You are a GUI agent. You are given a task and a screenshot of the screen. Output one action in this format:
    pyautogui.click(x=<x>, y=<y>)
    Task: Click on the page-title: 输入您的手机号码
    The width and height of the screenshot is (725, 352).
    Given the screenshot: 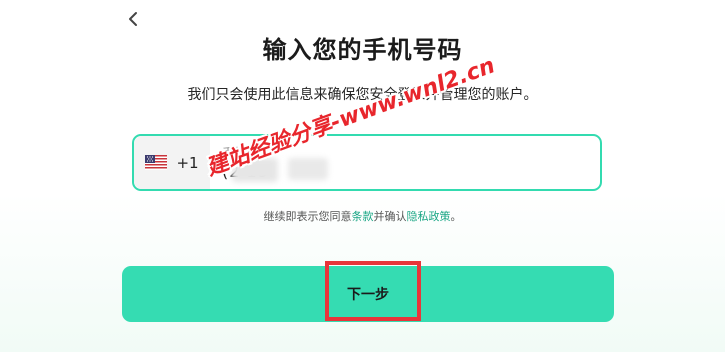 What is the action you would take?
    pyautogui.click(x=362, y=50)
    